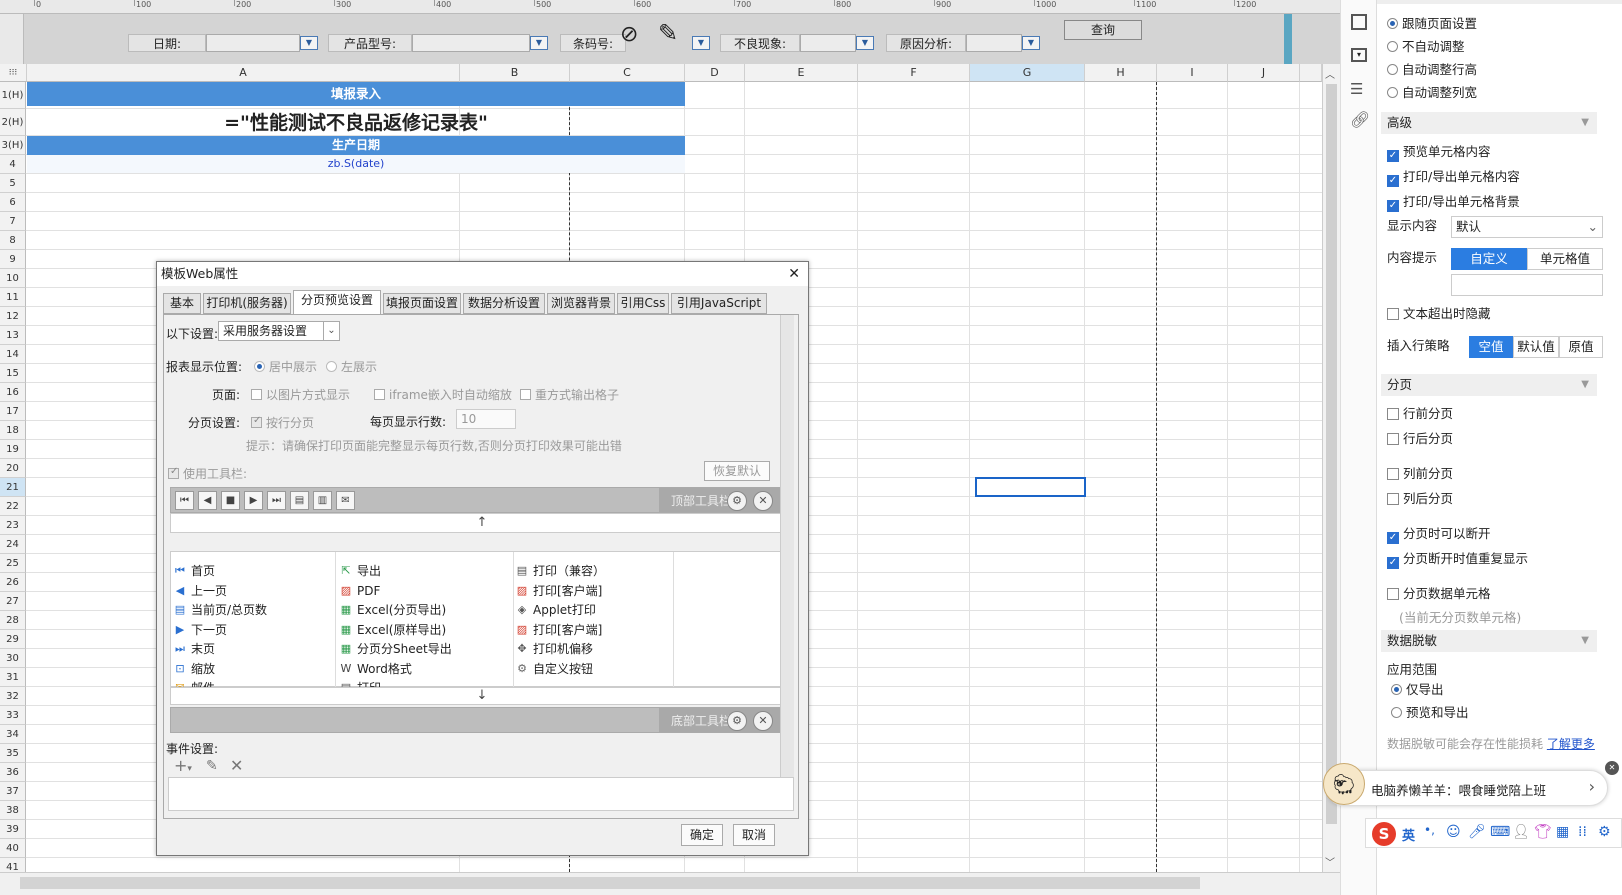 The width and height of the screenshot is (1622, 895). I want to click on column-header-h: H, so click(1121, 73).